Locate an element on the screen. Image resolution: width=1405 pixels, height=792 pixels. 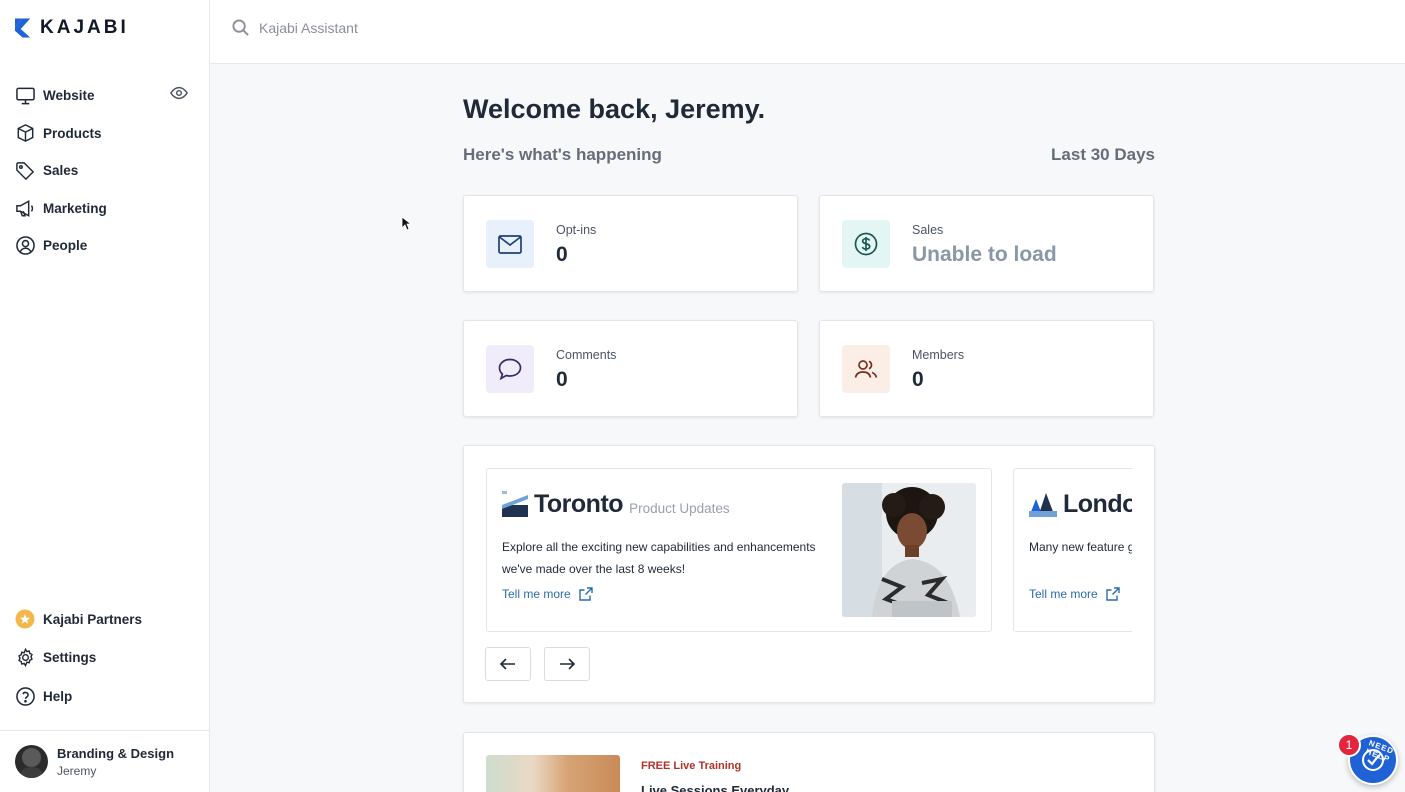
toronto-skyline-icon is located at coordinates (515, 504).